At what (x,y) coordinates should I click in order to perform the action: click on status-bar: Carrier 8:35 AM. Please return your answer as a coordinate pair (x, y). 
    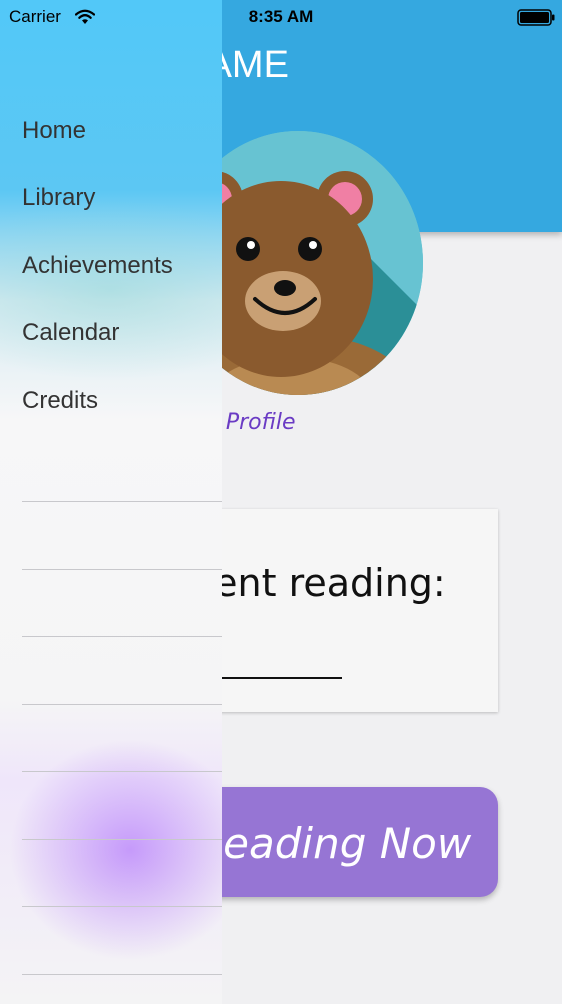
    Looking at the image, I should click on (281, 17).